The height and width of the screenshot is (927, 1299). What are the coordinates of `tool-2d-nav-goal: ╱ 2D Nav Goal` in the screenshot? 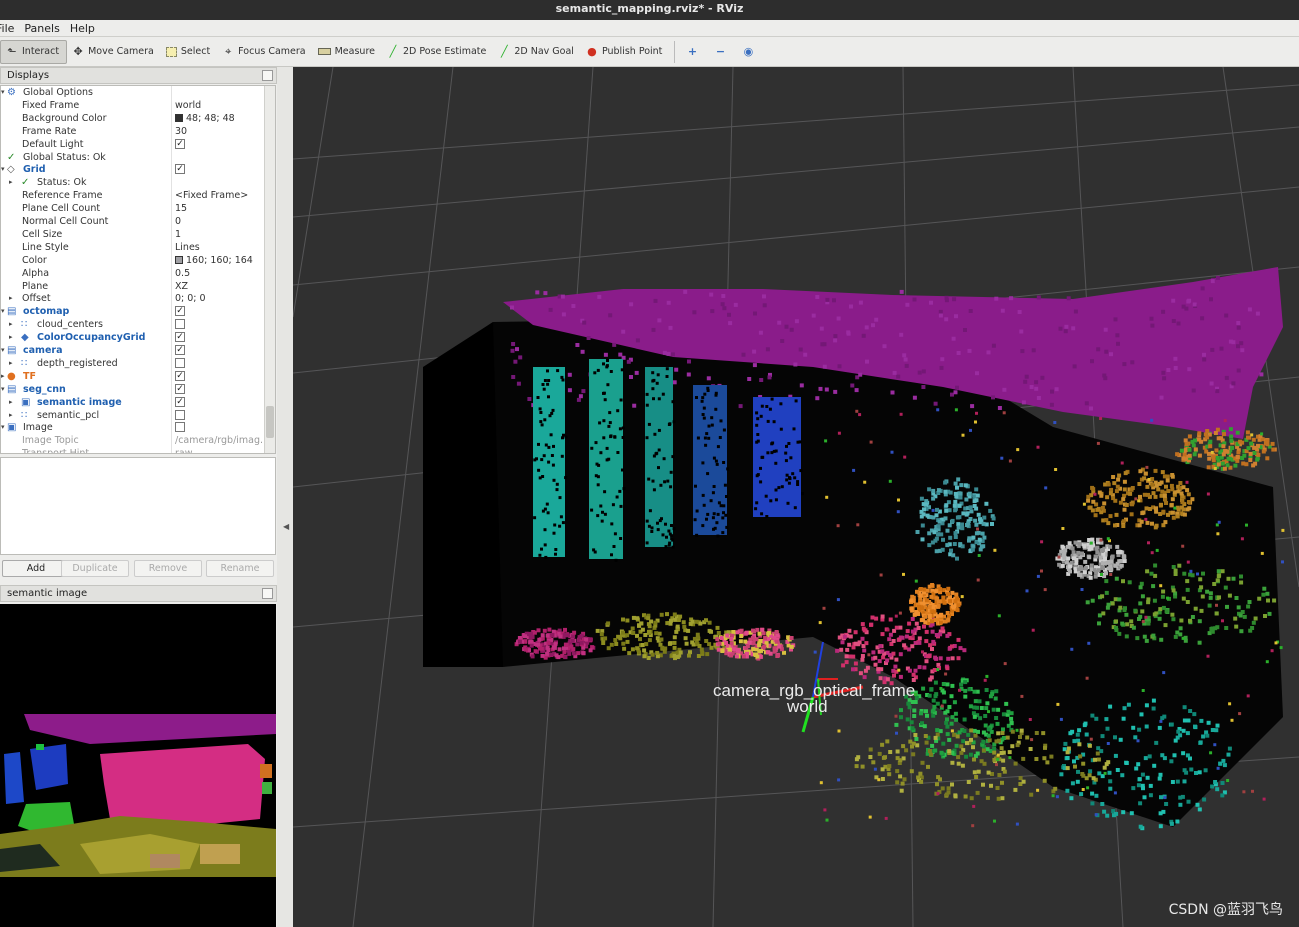 It's located at (537, 52).